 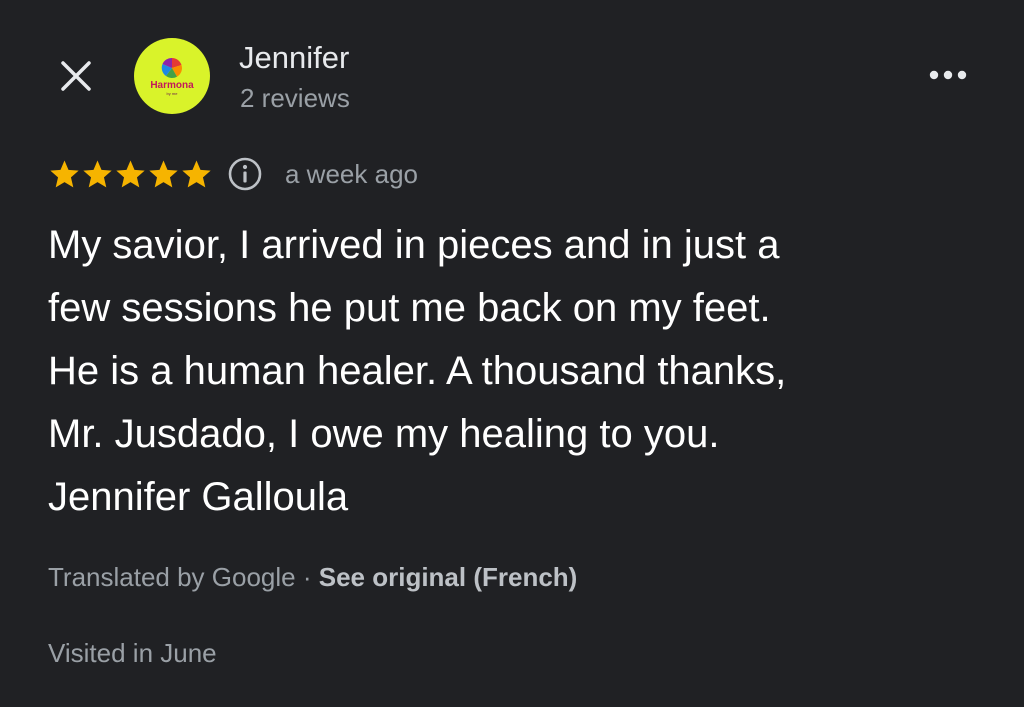 I want to click on visited-label: Visited in June, so click(x=132, y=653).